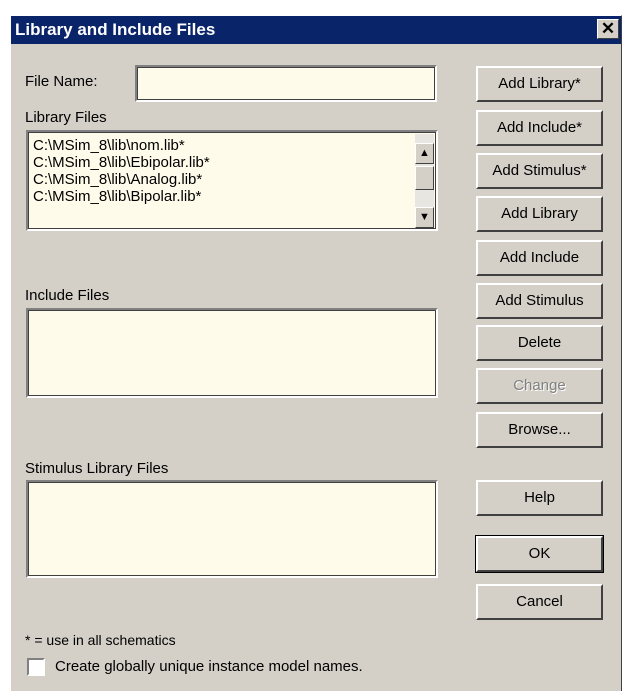 Image resolution: width=626 pixels, height=691 pixels. I want to click on stimulus-files-list, so click(232, 529).